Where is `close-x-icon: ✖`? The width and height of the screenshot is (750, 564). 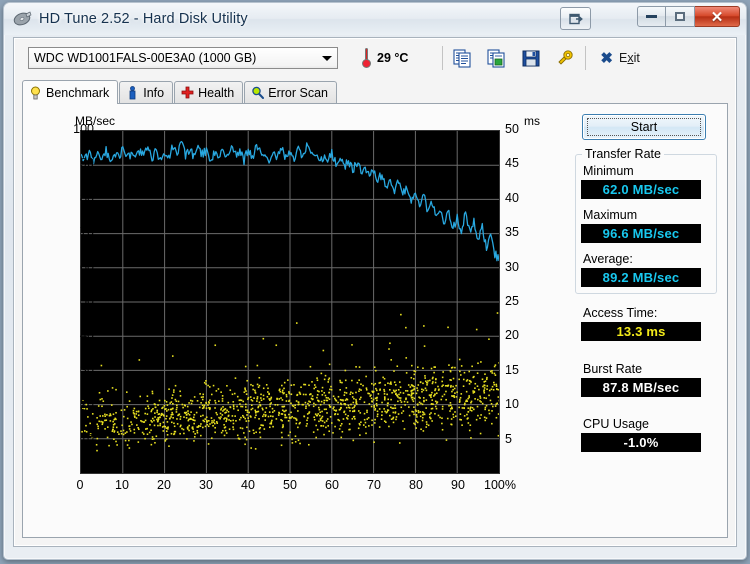 close-x-icon: ✖ is located at coordinates (606, 58).